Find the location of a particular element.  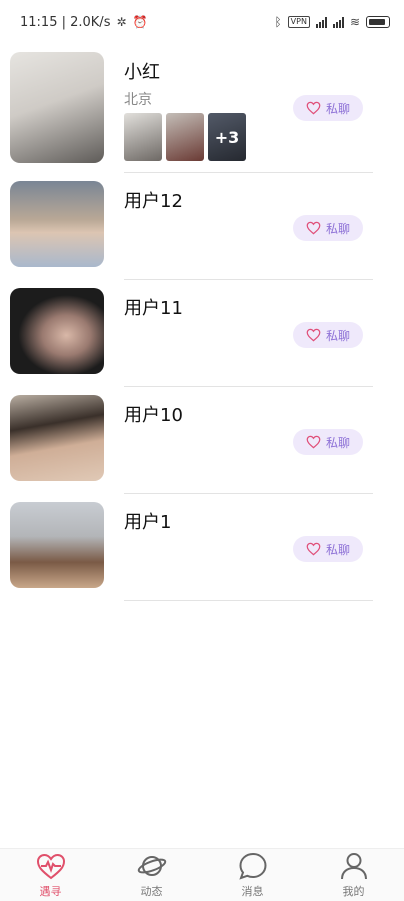

bottom-tab-bar: 遇寻 动态 消息 我的 is located at coordinates (202, 874).